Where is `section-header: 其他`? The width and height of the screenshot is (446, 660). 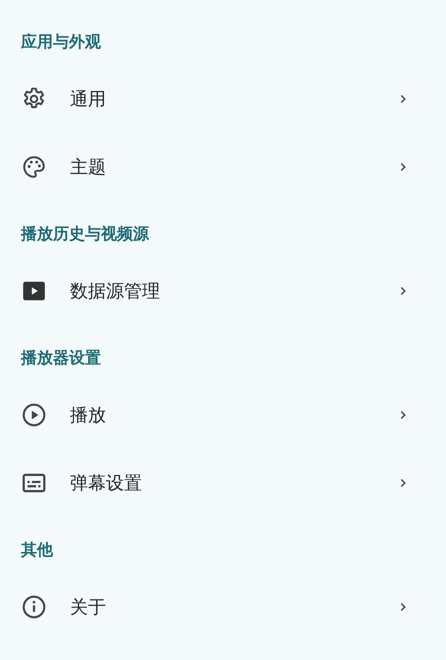 section-header: 其他 is located at coordinates (37, 550).